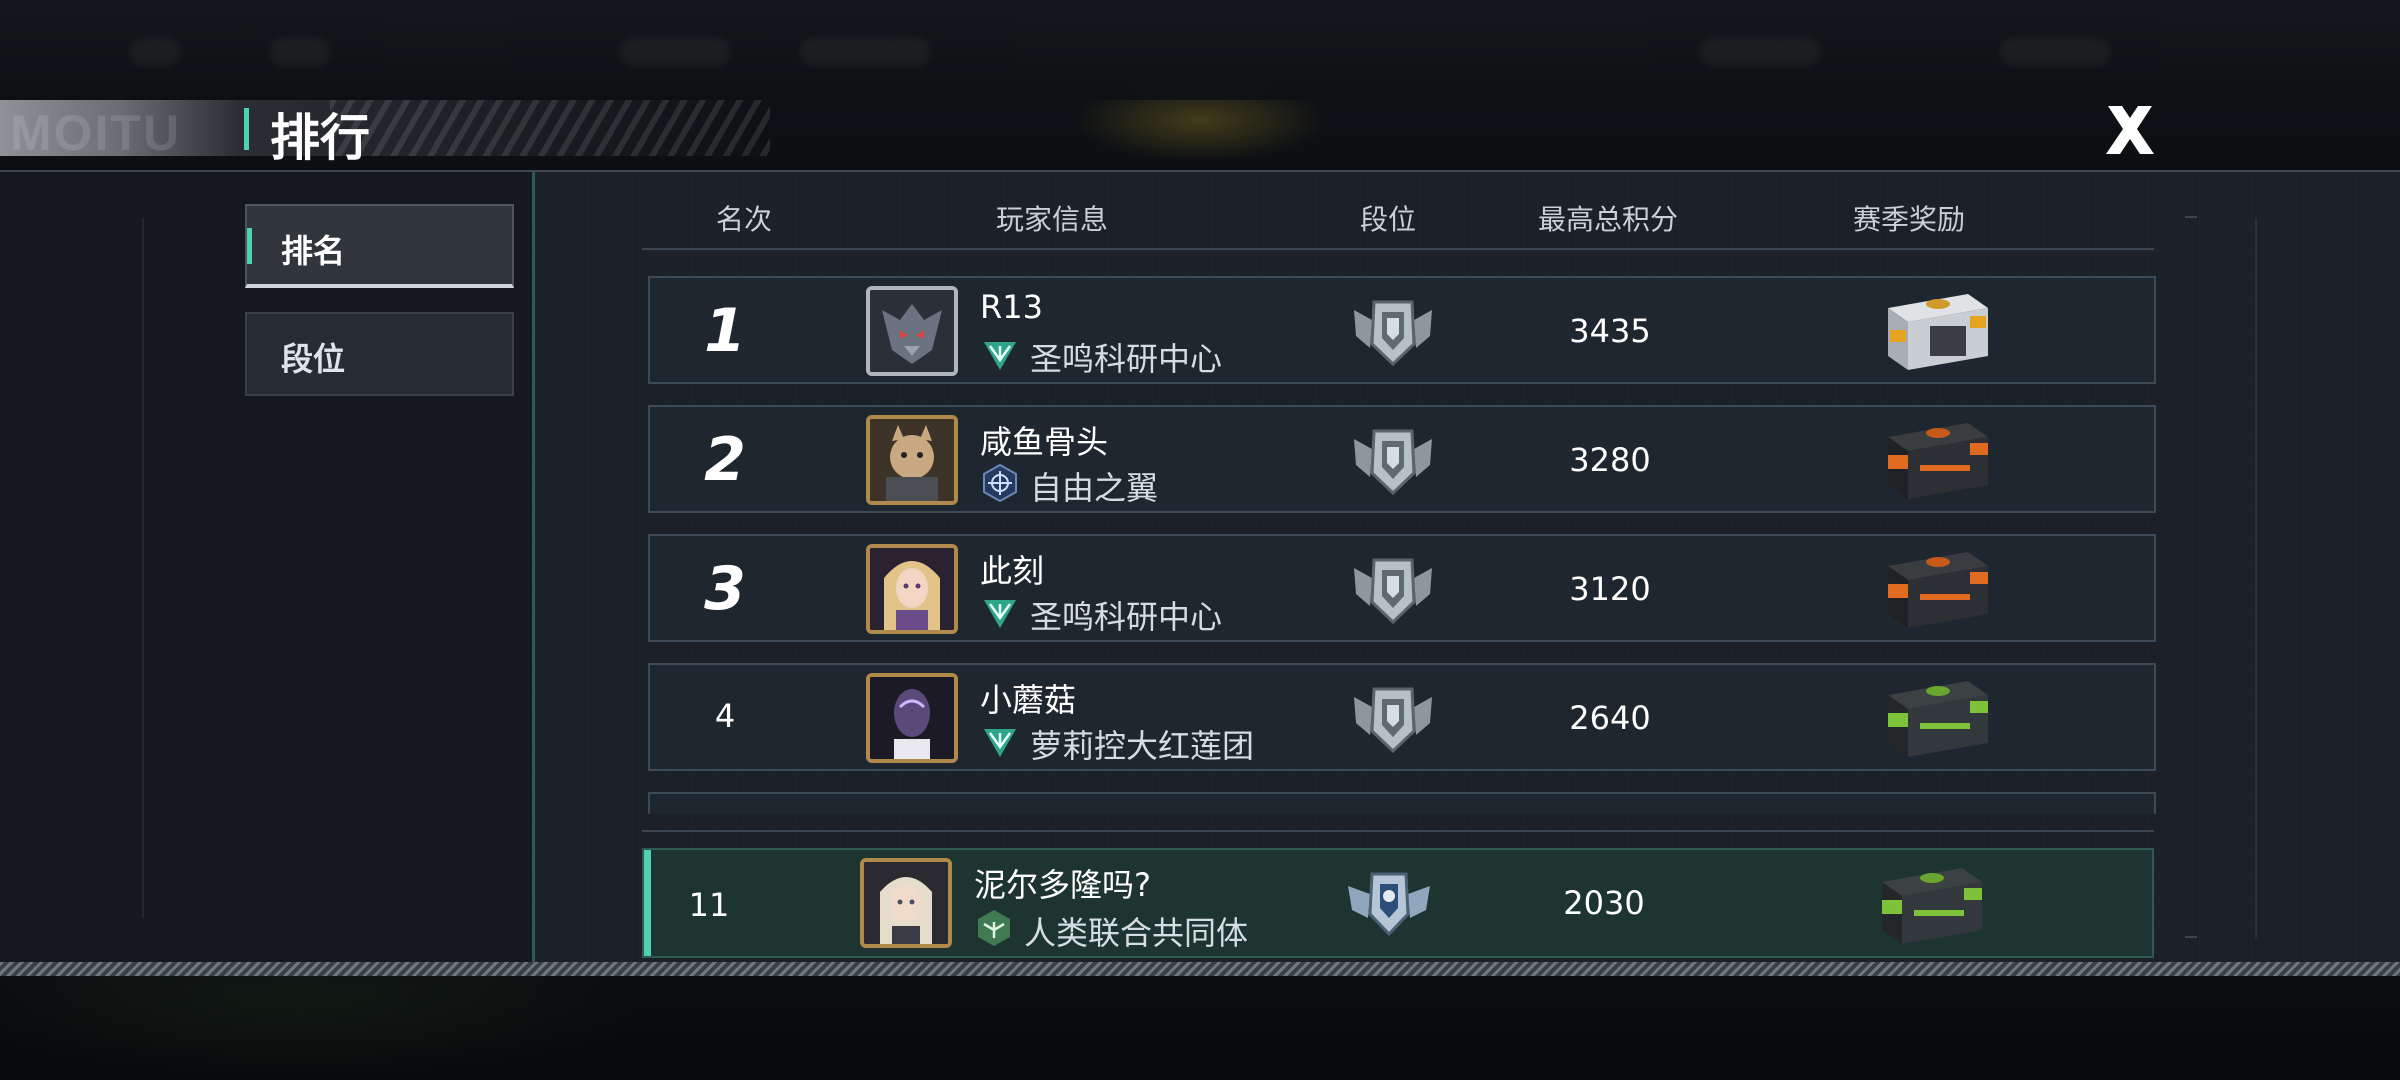 The width and height of the screenshot is (2400, 1080). Describe the element at coordinates (550, 128) in the screenshot. I see `header-hatch-decoration` at that location.